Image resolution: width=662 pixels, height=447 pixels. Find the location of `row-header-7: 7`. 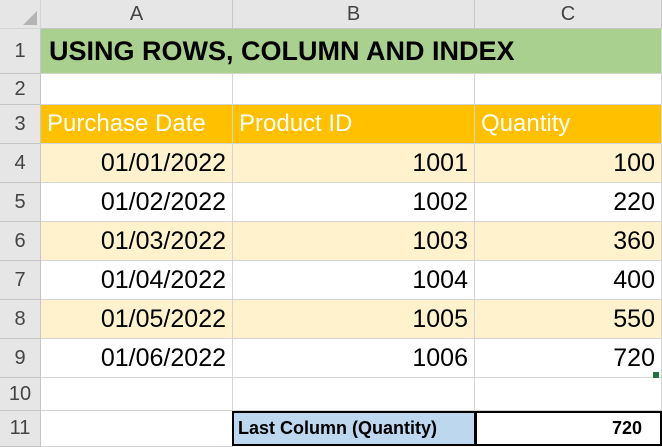

row-header-7: 7 is located at coordinates (20, 280).